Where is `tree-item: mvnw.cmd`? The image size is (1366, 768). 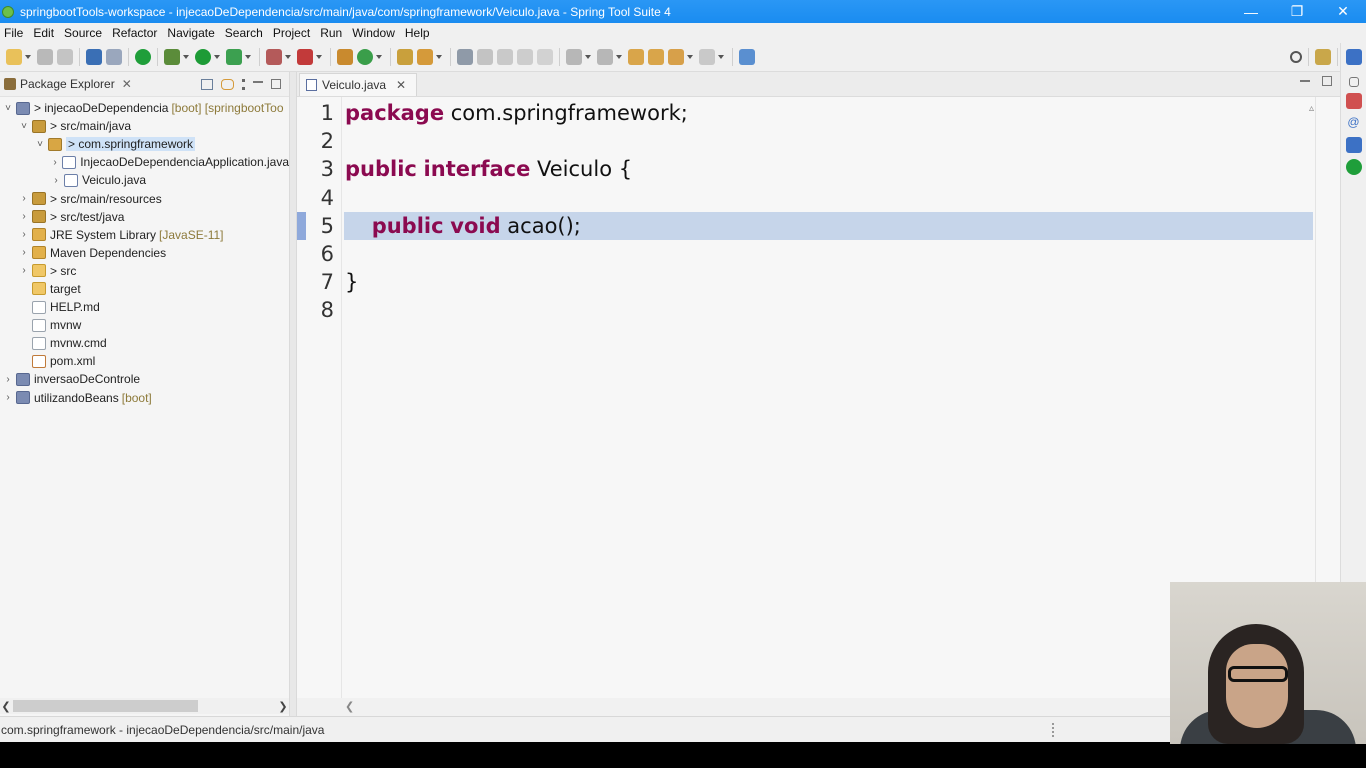
tree-item: mvnw.cmd is located at coordinates (144, 343).